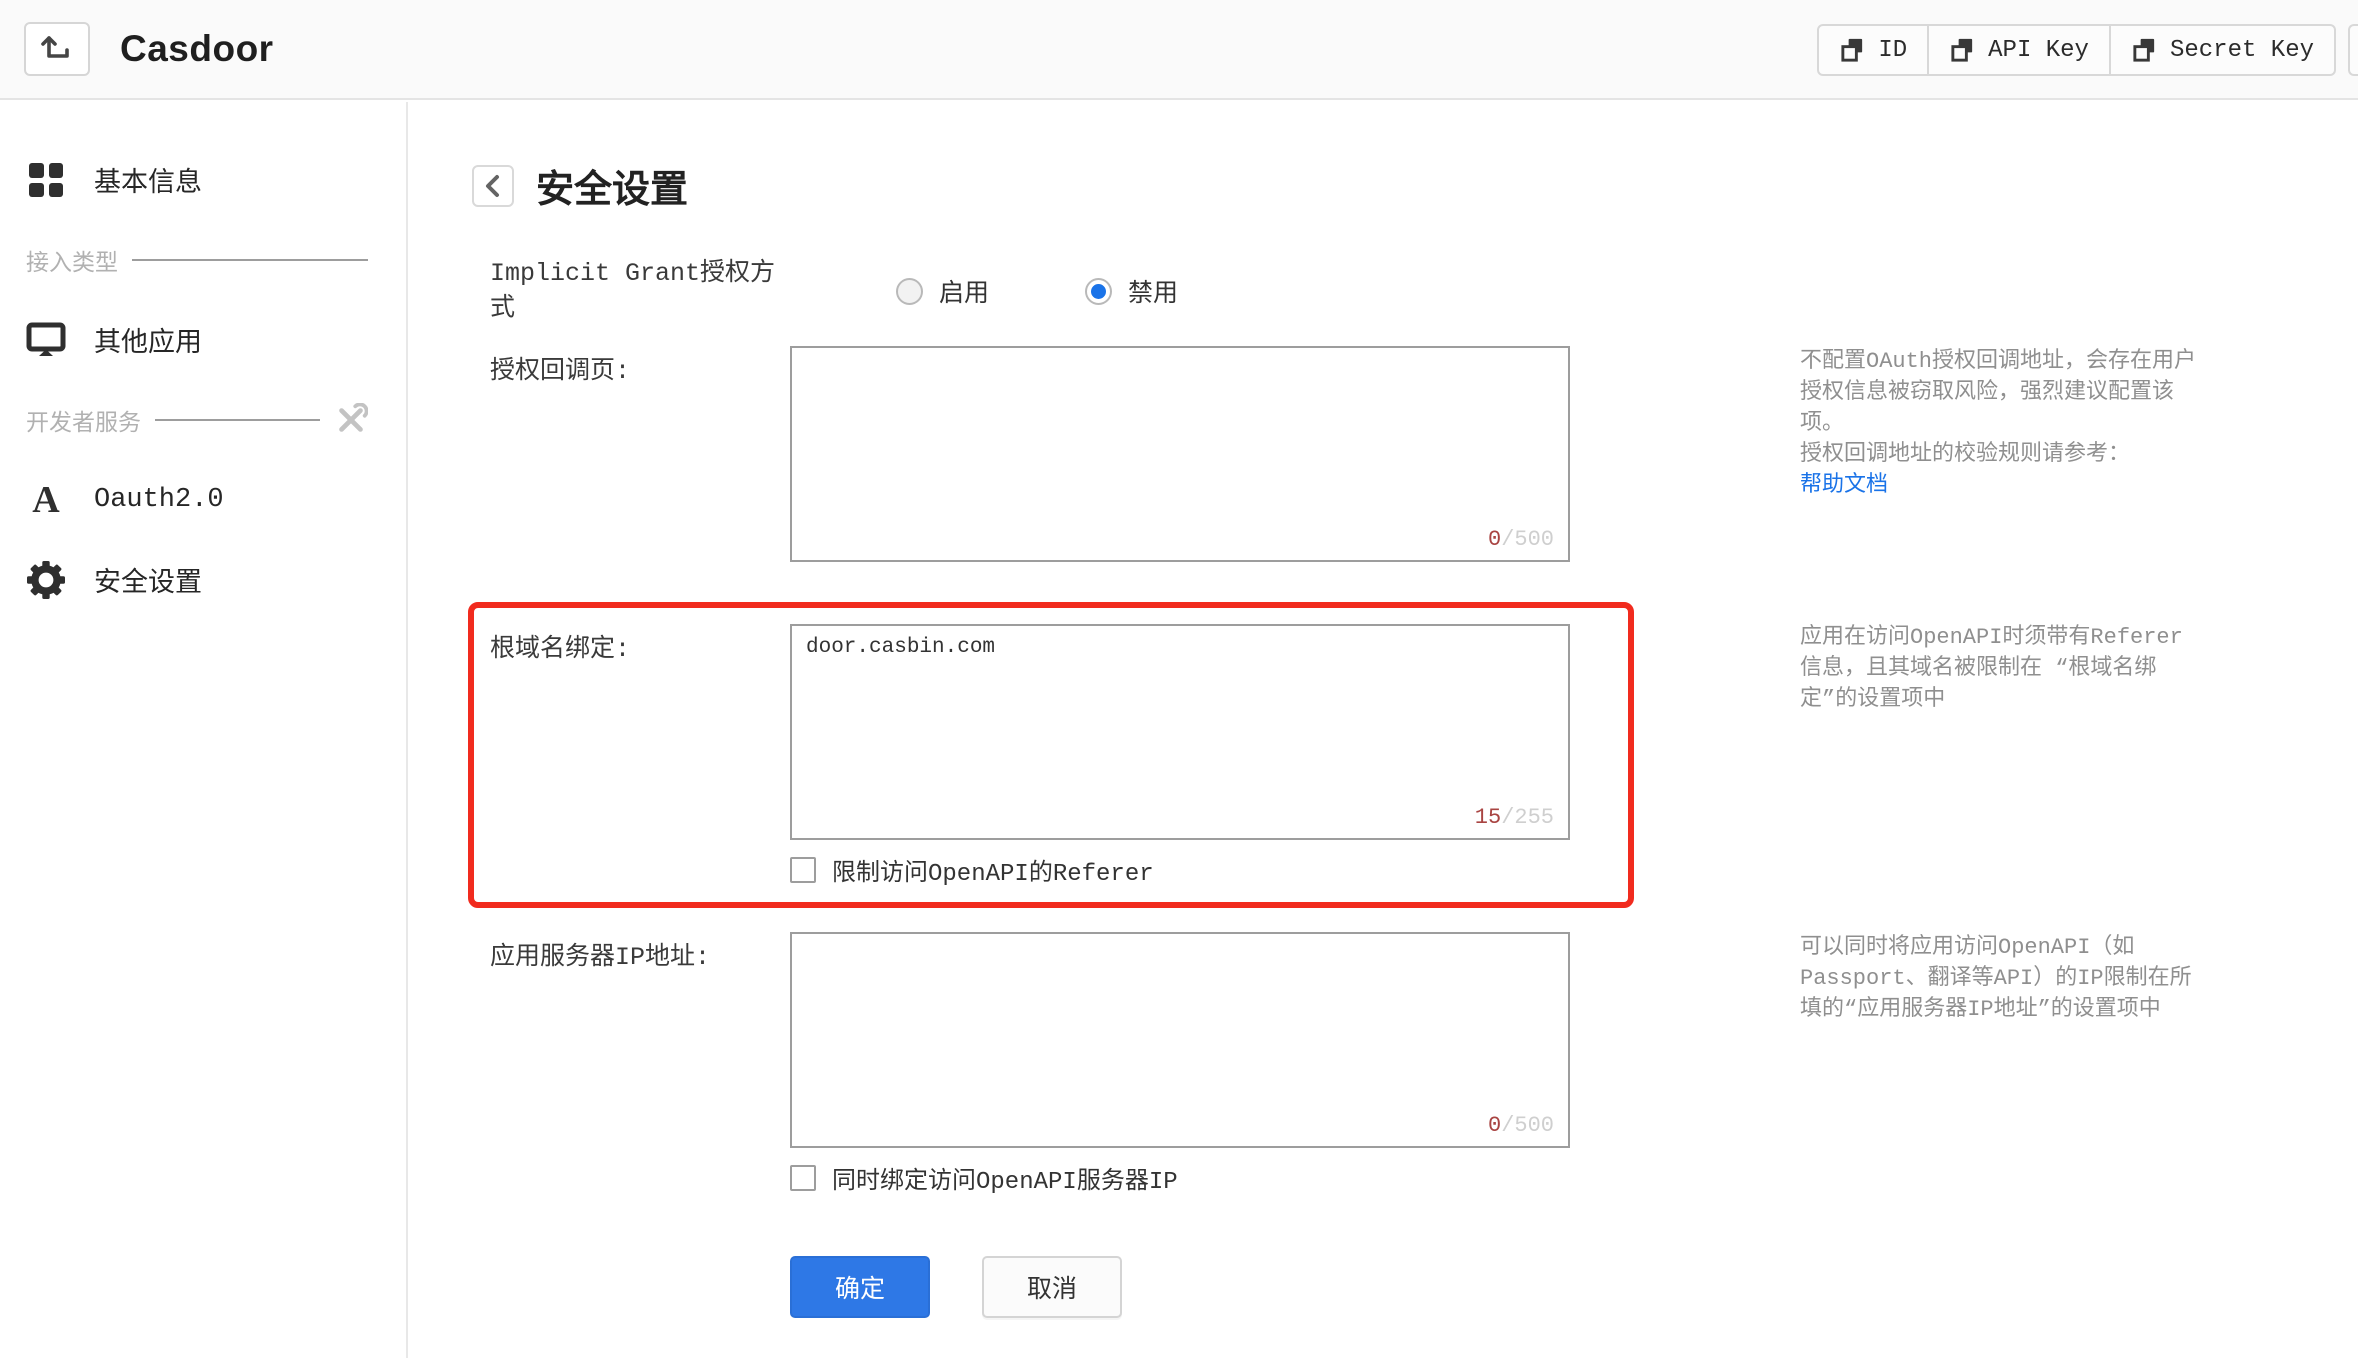 This screenshot has width=2358, height=1358. I want to click on sidebar-item-label: 其他应用, so click(148, 345).